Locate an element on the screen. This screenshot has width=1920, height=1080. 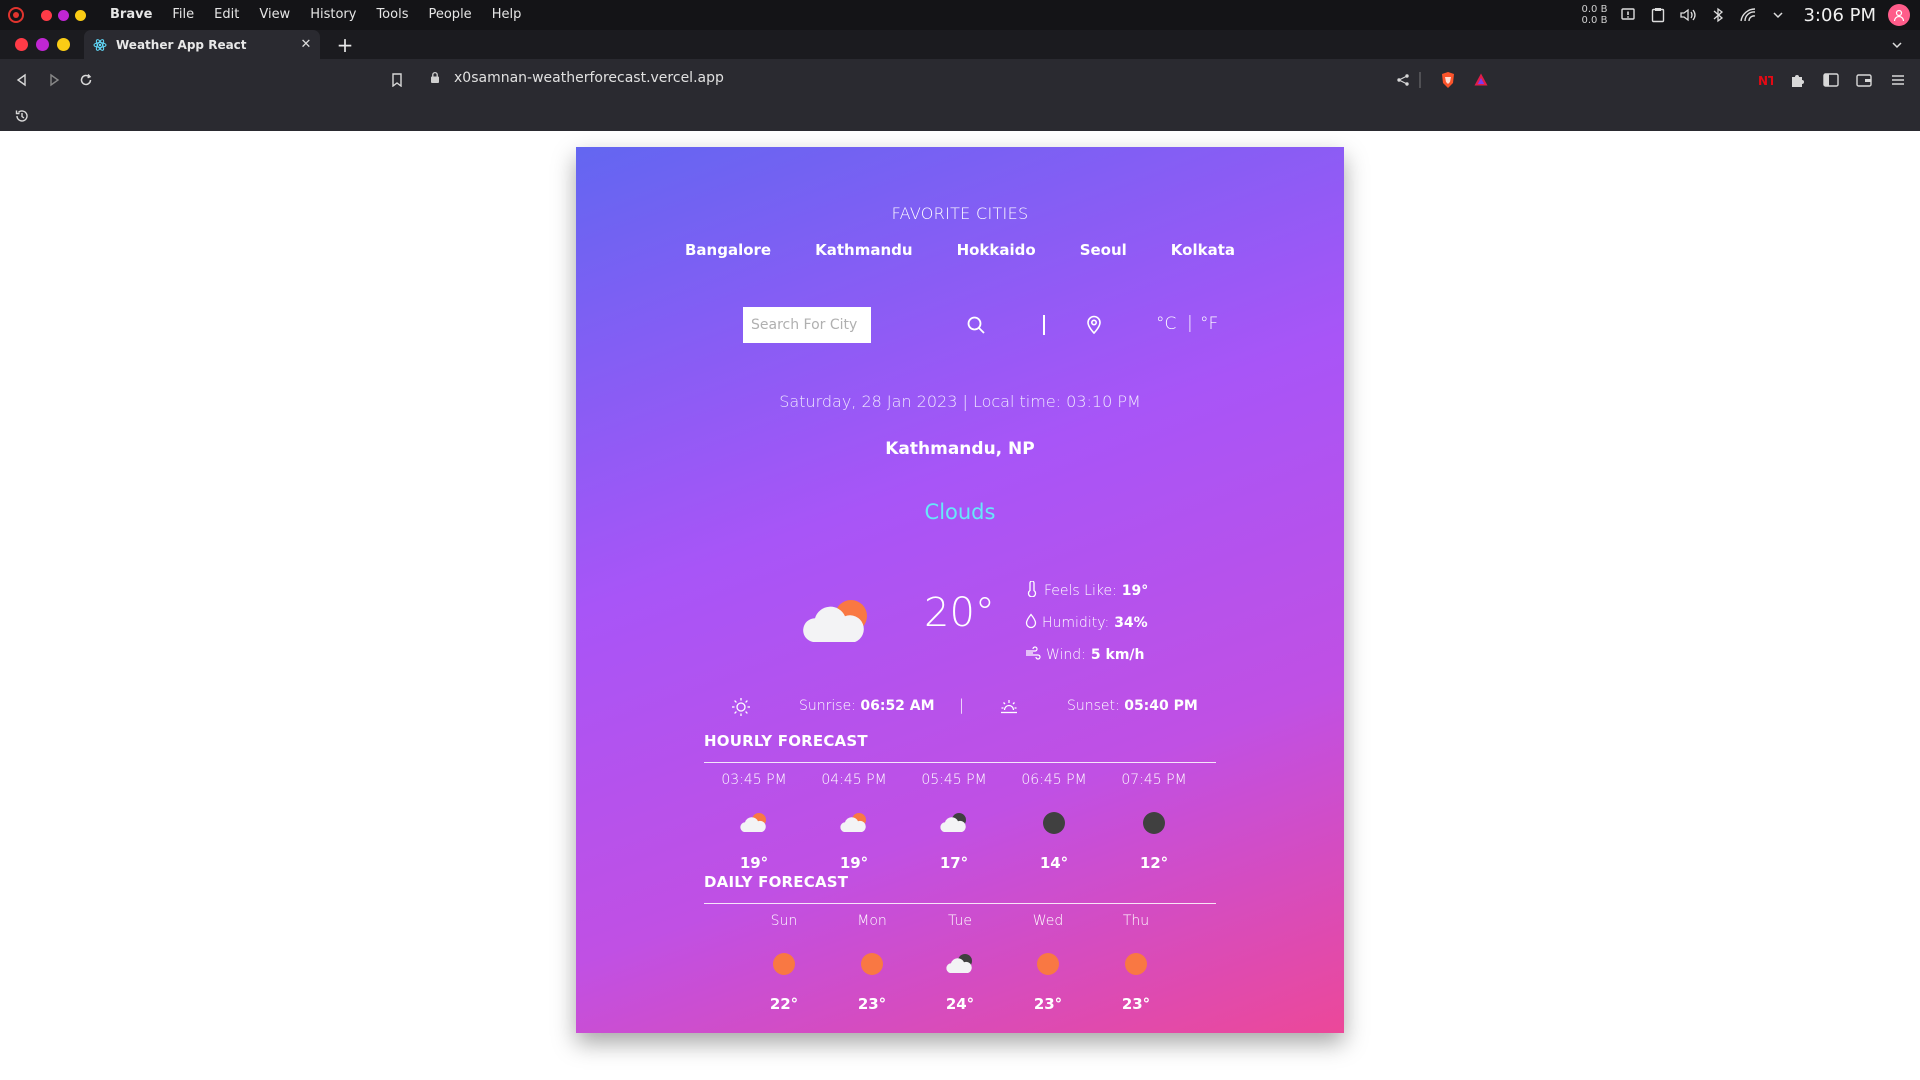
cloud-night-icon is located at coordinates (960, 964).